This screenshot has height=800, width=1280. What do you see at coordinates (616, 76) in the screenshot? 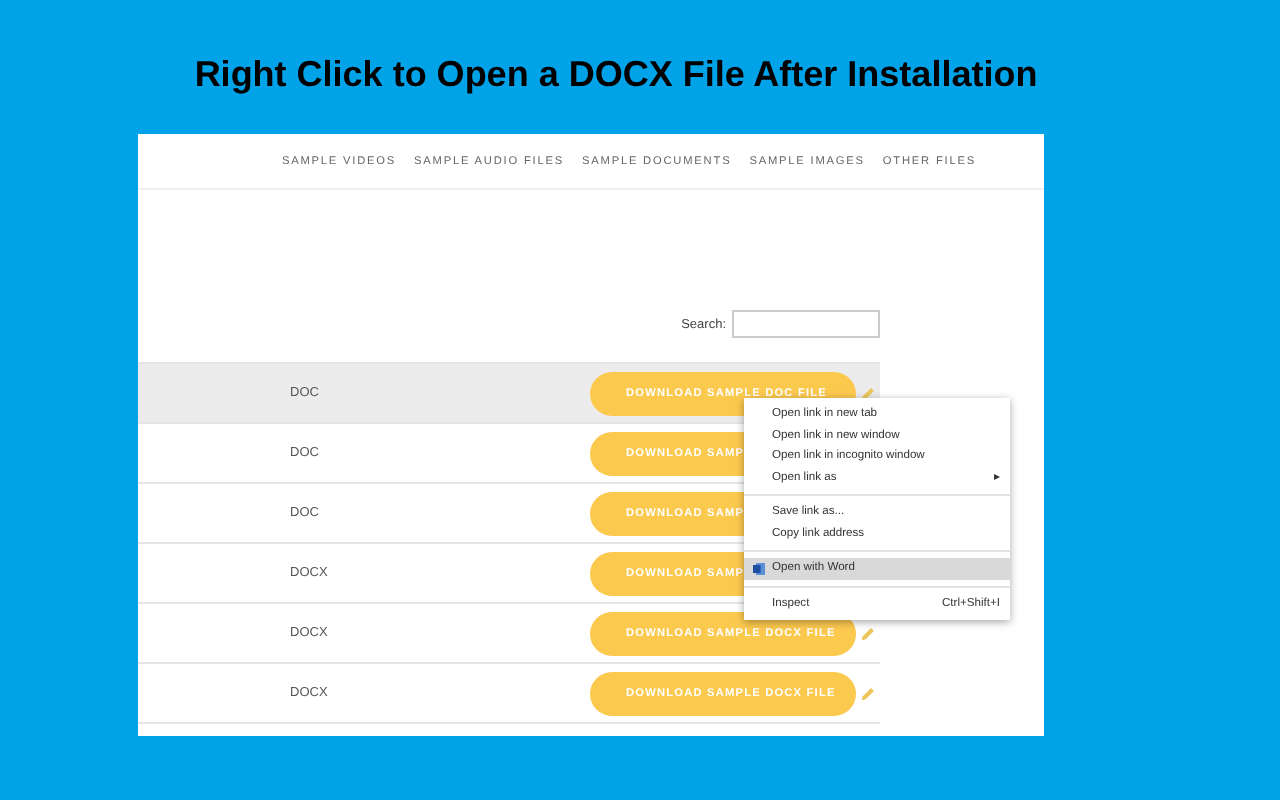
I see `headline: Right Click to Open a DOCX File After Installation` at bounding box center [616, 76].